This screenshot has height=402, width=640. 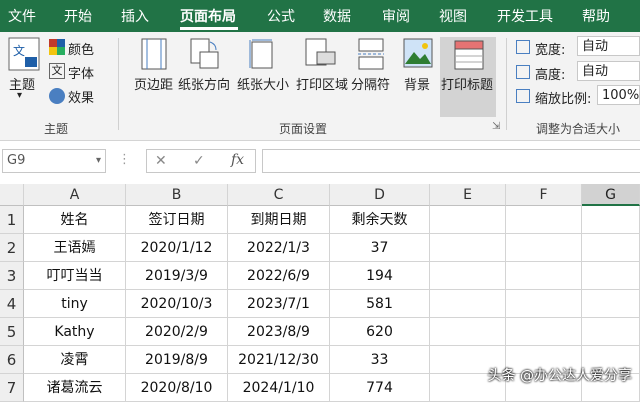 What do you see at coordinates (451, 161) in the screenshot?
I see `formula-input` at bounding box center [451, 161].